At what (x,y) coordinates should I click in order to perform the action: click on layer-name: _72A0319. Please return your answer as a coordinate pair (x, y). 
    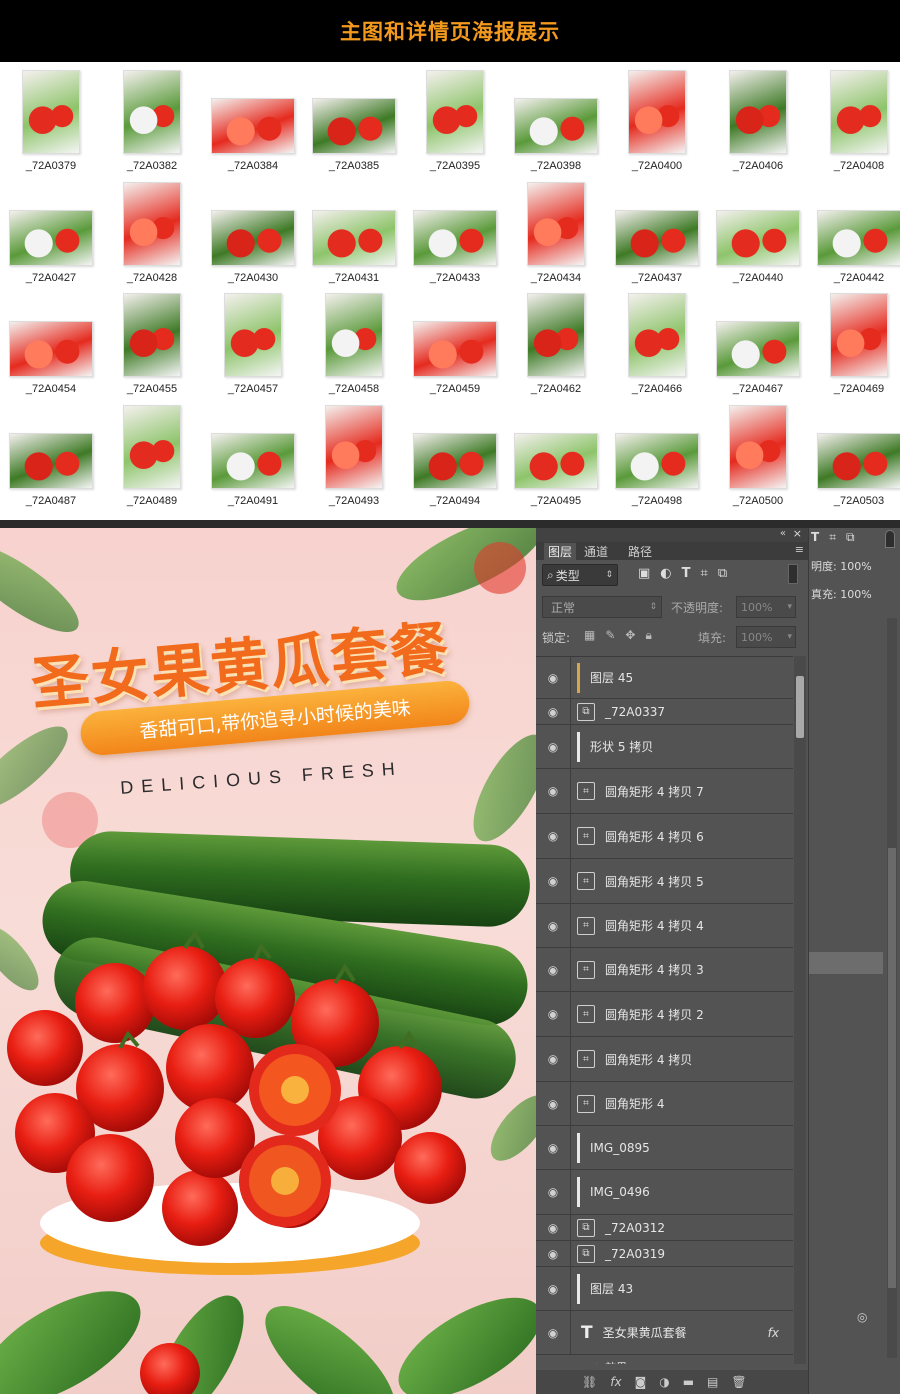
    Looking at the image, I should click on (635, 1254).